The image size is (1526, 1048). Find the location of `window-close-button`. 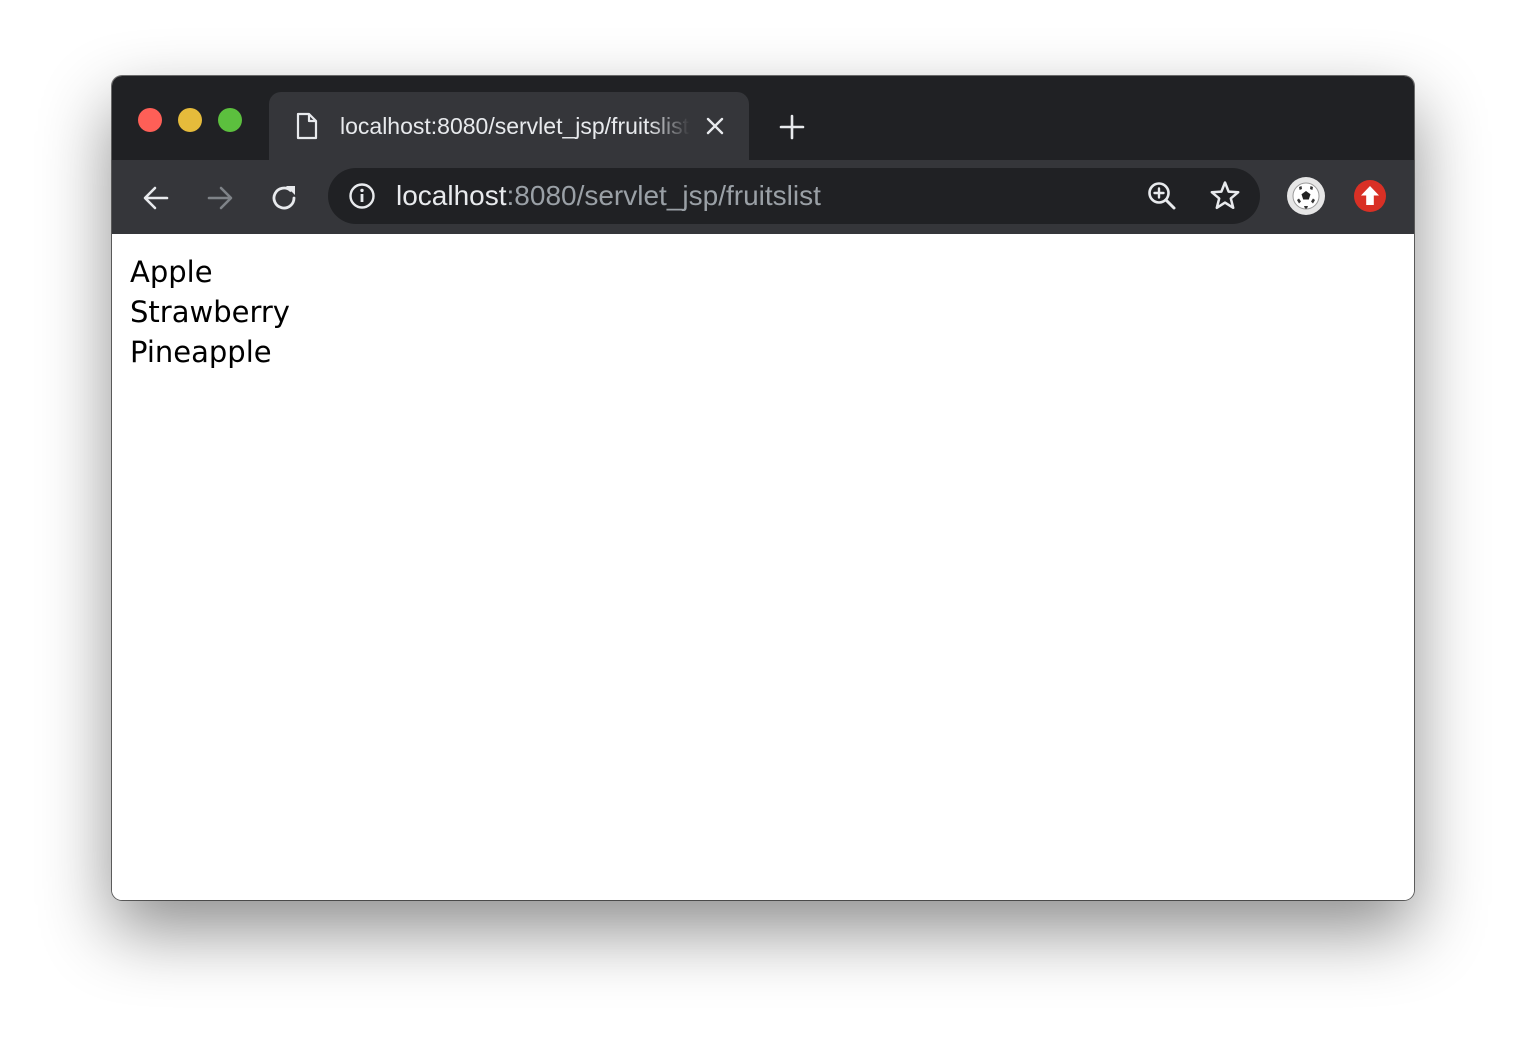

window-close-button is located at coordinates (150, 120).